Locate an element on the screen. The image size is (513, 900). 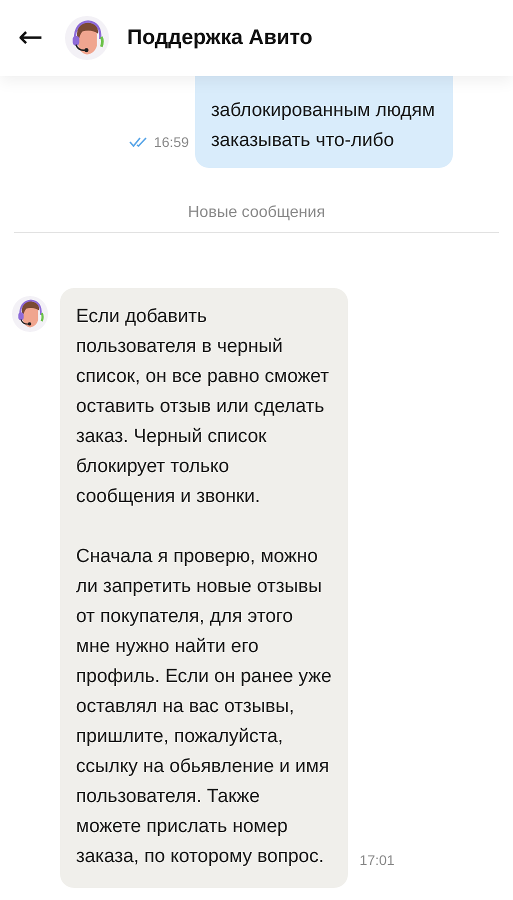
chat-title: Поддержка Авито is located at coordinates (219, 38).